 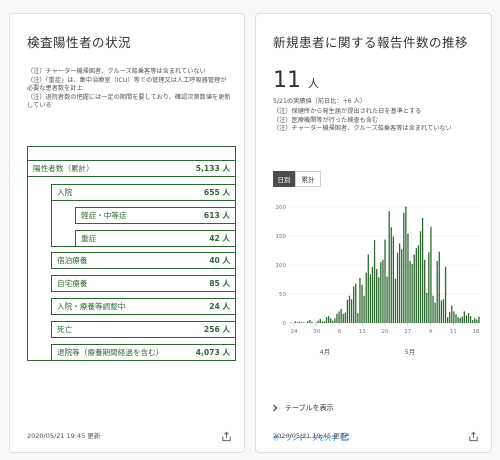 I want to click on latest-count-unit: 人, so click(x=313, y=83).